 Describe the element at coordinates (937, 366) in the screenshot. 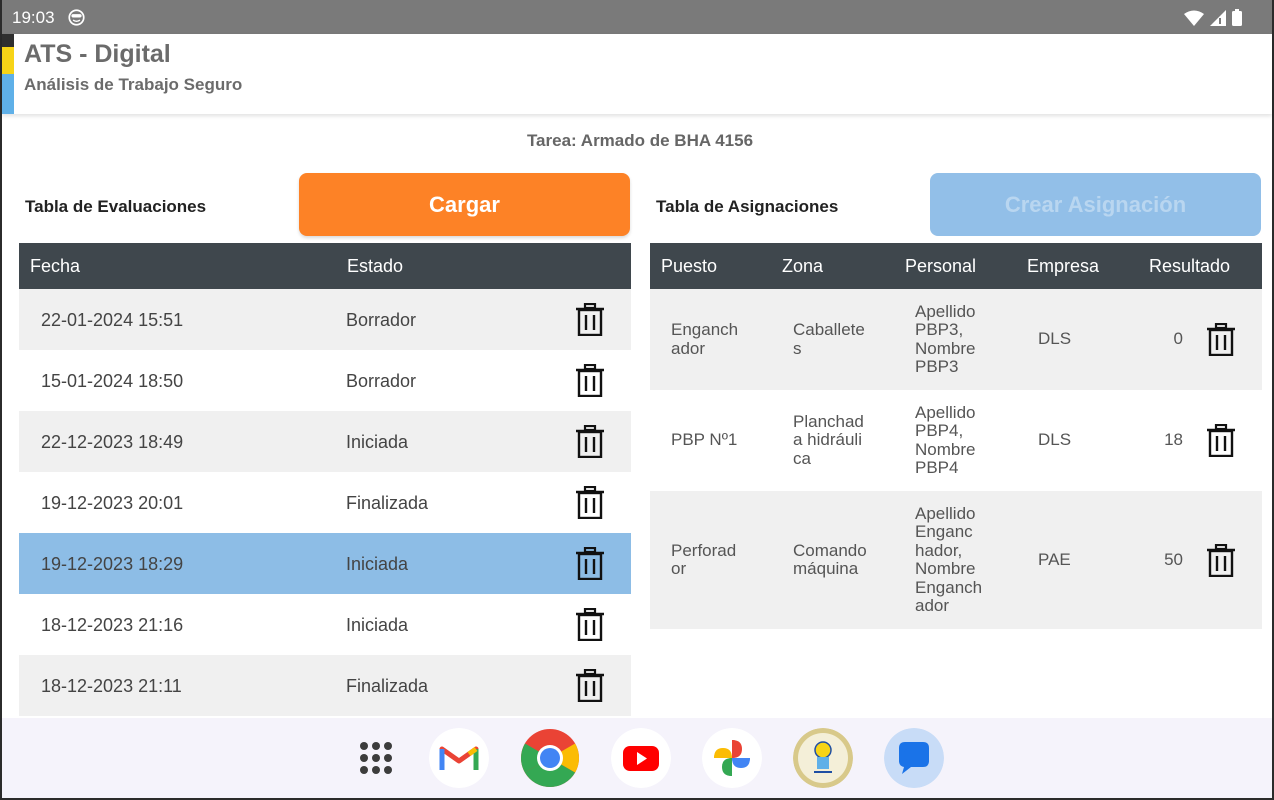

I see `personal-line: PBP3` at that location.